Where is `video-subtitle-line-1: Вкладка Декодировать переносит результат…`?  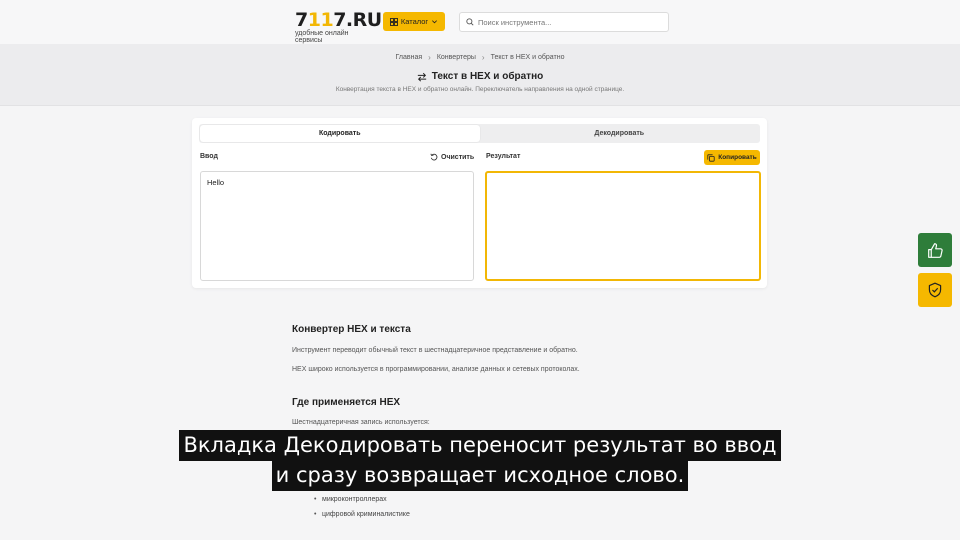 video-subtitle-line-1: Вкладка Декодировать переносит результат… is located at coordinates (480, 445).